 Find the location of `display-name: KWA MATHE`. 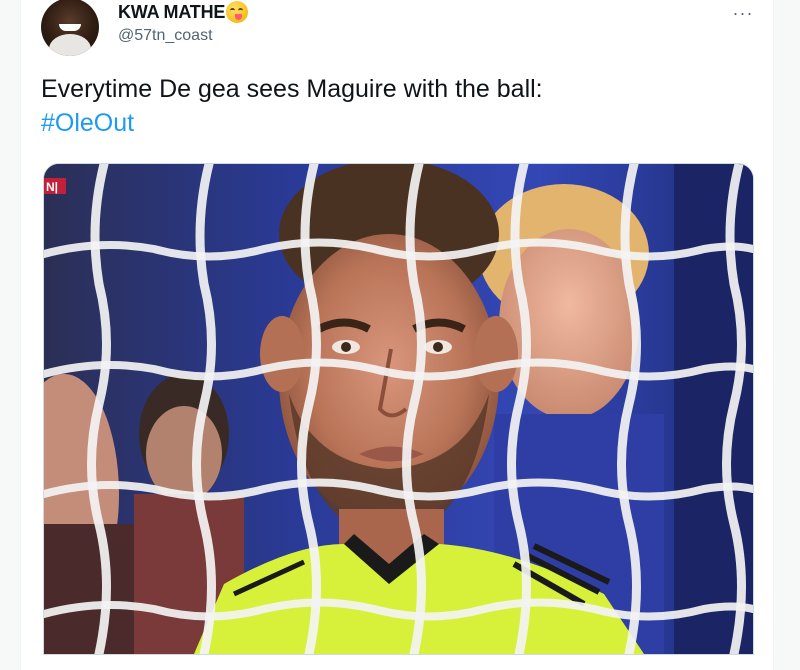

display-name: KWA MATHE is located at coordinates (183, 12).